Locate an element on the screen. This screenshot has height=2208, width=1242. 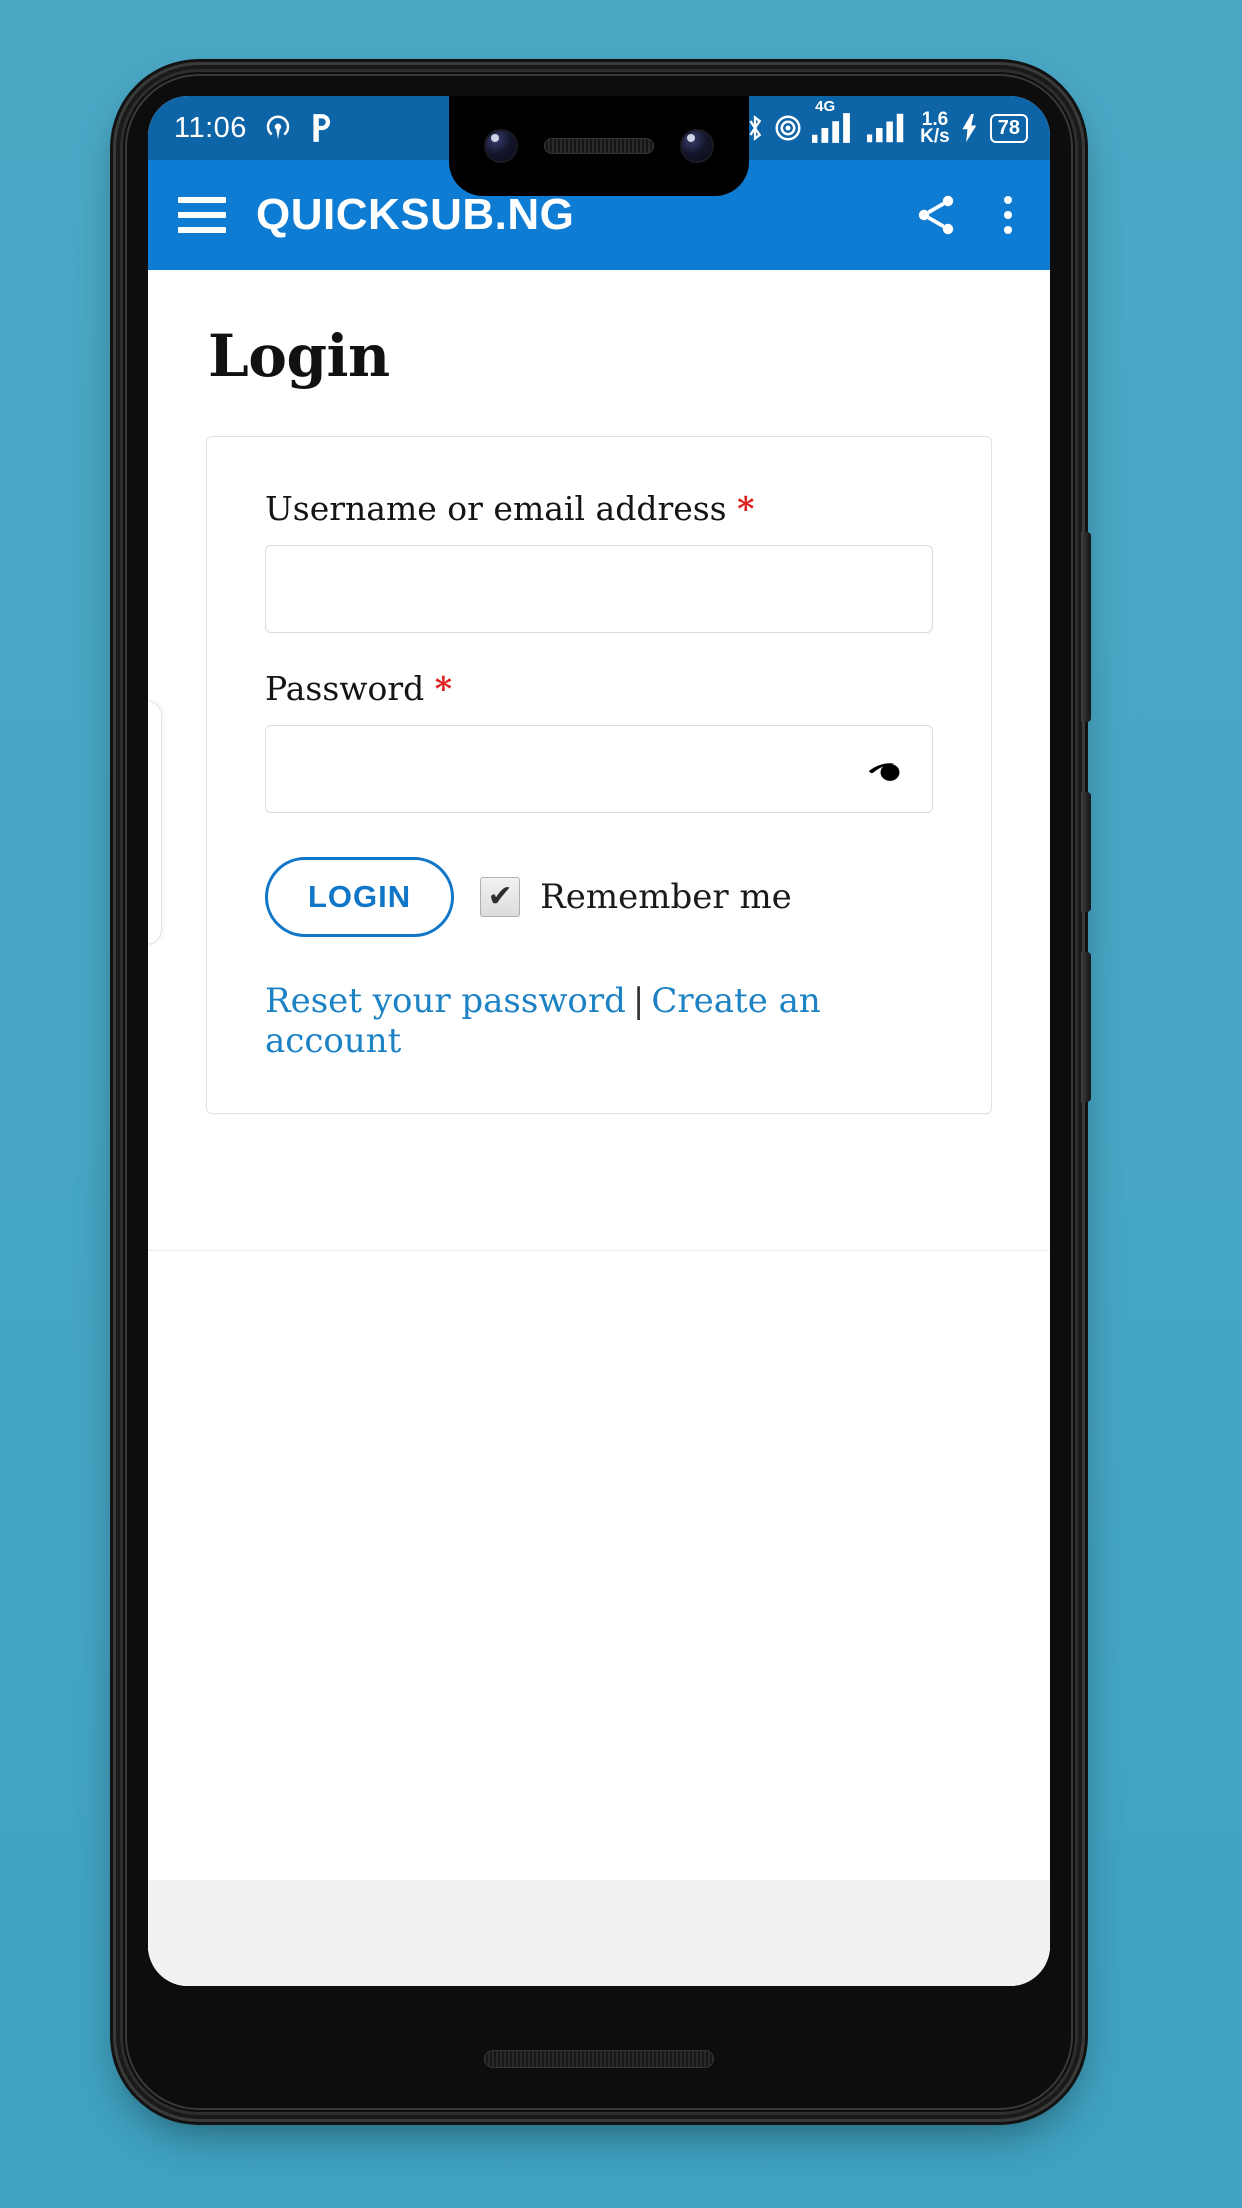
overflow-menu-icon is located at coordinates (1008, 215).